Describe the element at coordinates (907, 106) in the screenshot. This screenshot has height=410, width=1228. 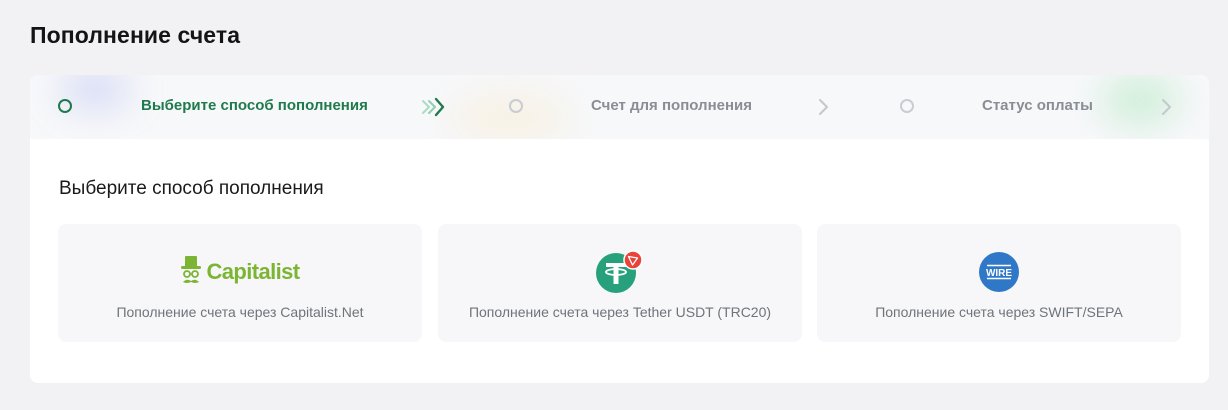
I see `step-3-indicator` at that location.